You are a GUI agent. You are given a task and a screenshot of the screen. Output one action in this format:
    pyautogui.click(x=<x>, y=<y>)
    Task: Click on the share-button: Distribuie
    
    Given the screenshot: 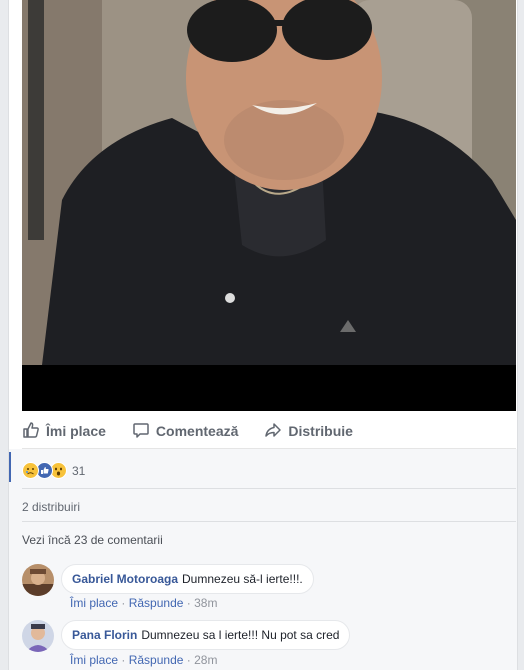 What is the action you would take?
    pyautogui.click(x=308, y=431)
    